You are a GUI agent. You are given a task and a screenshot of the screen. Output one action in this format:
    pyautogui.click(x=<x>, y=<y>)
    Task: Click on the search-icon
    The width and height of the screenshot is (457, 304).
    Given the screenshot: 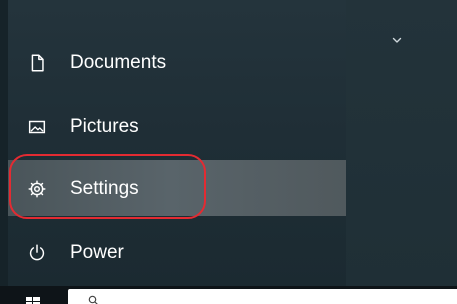 What is the action you would take?
    pyautogui.click(x=93, y=298)
    